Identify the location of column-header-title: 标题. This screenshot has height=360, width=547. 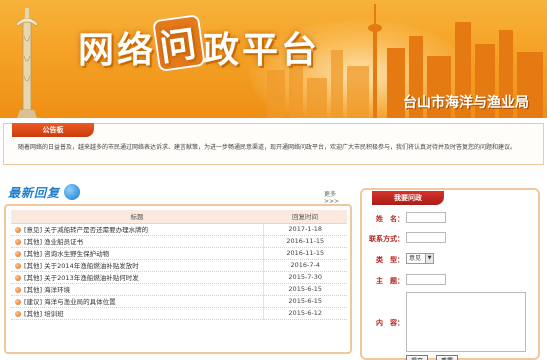
(137, 217).